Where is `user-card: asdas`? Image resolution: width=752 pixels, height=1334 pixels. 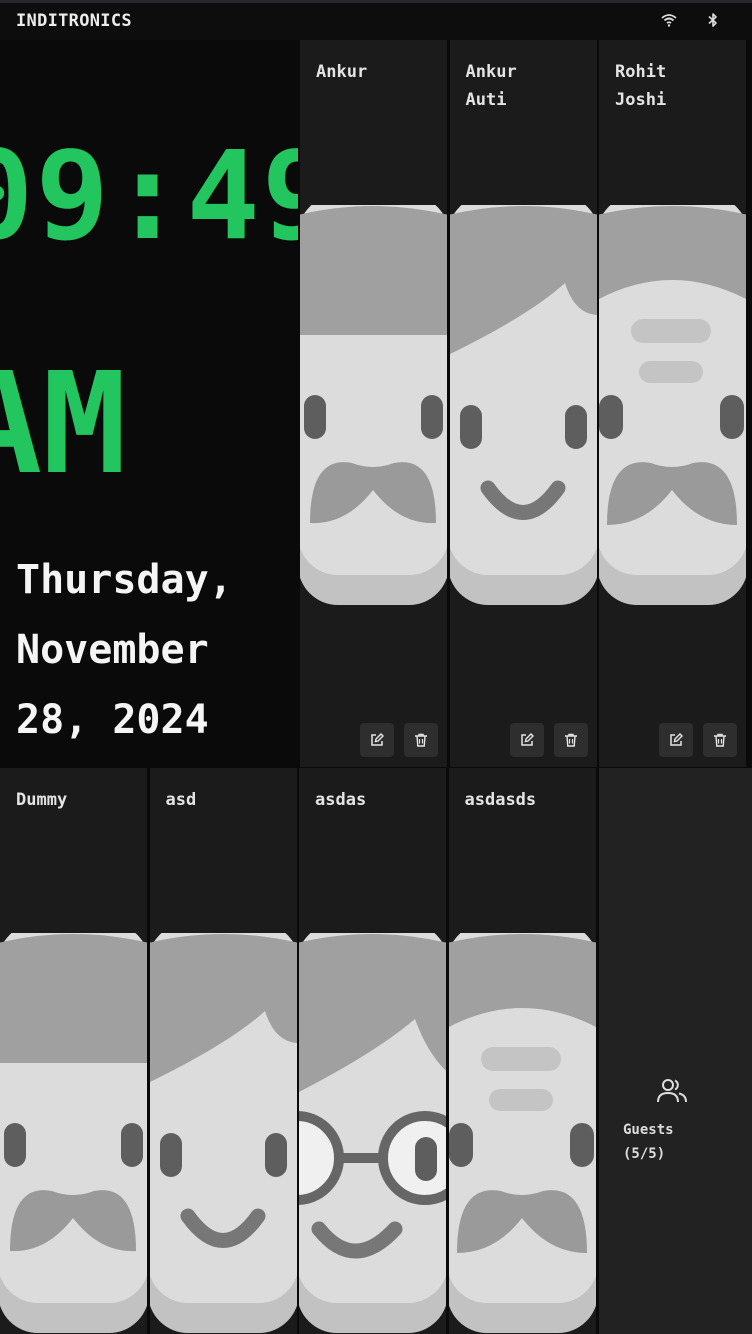 user-card: asdas is located at coordinates (372, 1051).